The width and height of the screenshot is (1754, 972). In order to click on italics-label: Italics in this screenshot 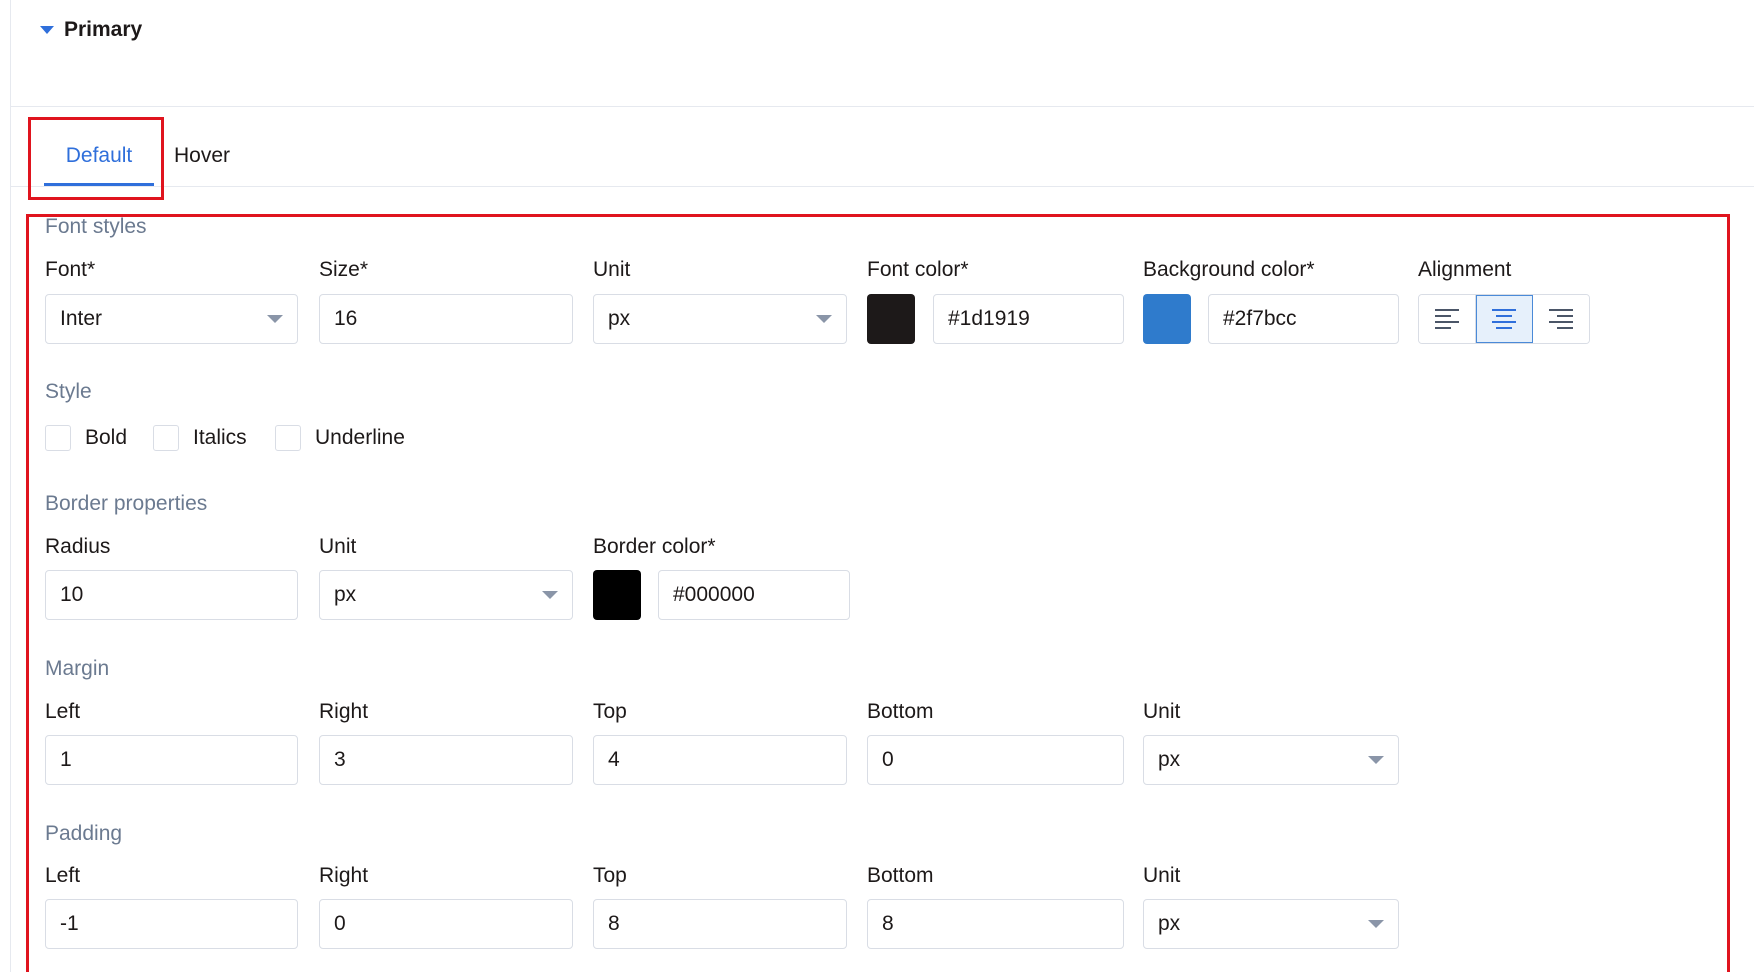, I will do `click(220, 437)`.